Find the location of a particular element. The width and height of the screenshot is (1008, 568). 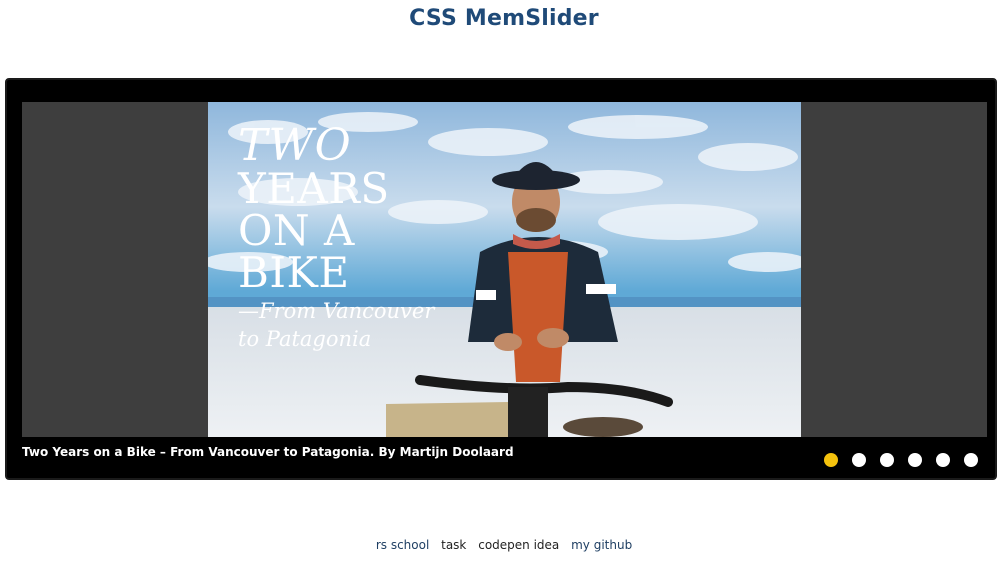

footer-links: rs school task codepen idea my github is located at coordinates (504, 545).